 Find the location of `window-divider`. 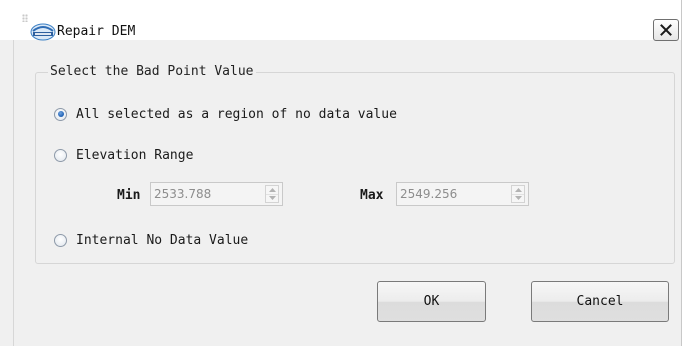

window-divider is located at coordinates (13, 193).